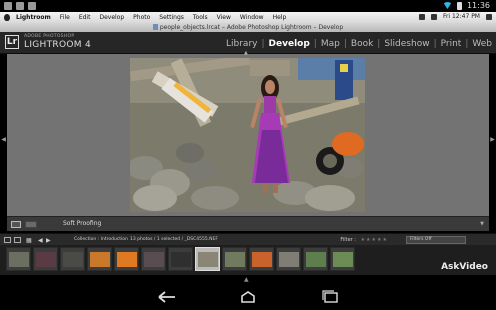 The image size is (496, 310). I want to click on menu-photo: Photo, so click(141, 17).